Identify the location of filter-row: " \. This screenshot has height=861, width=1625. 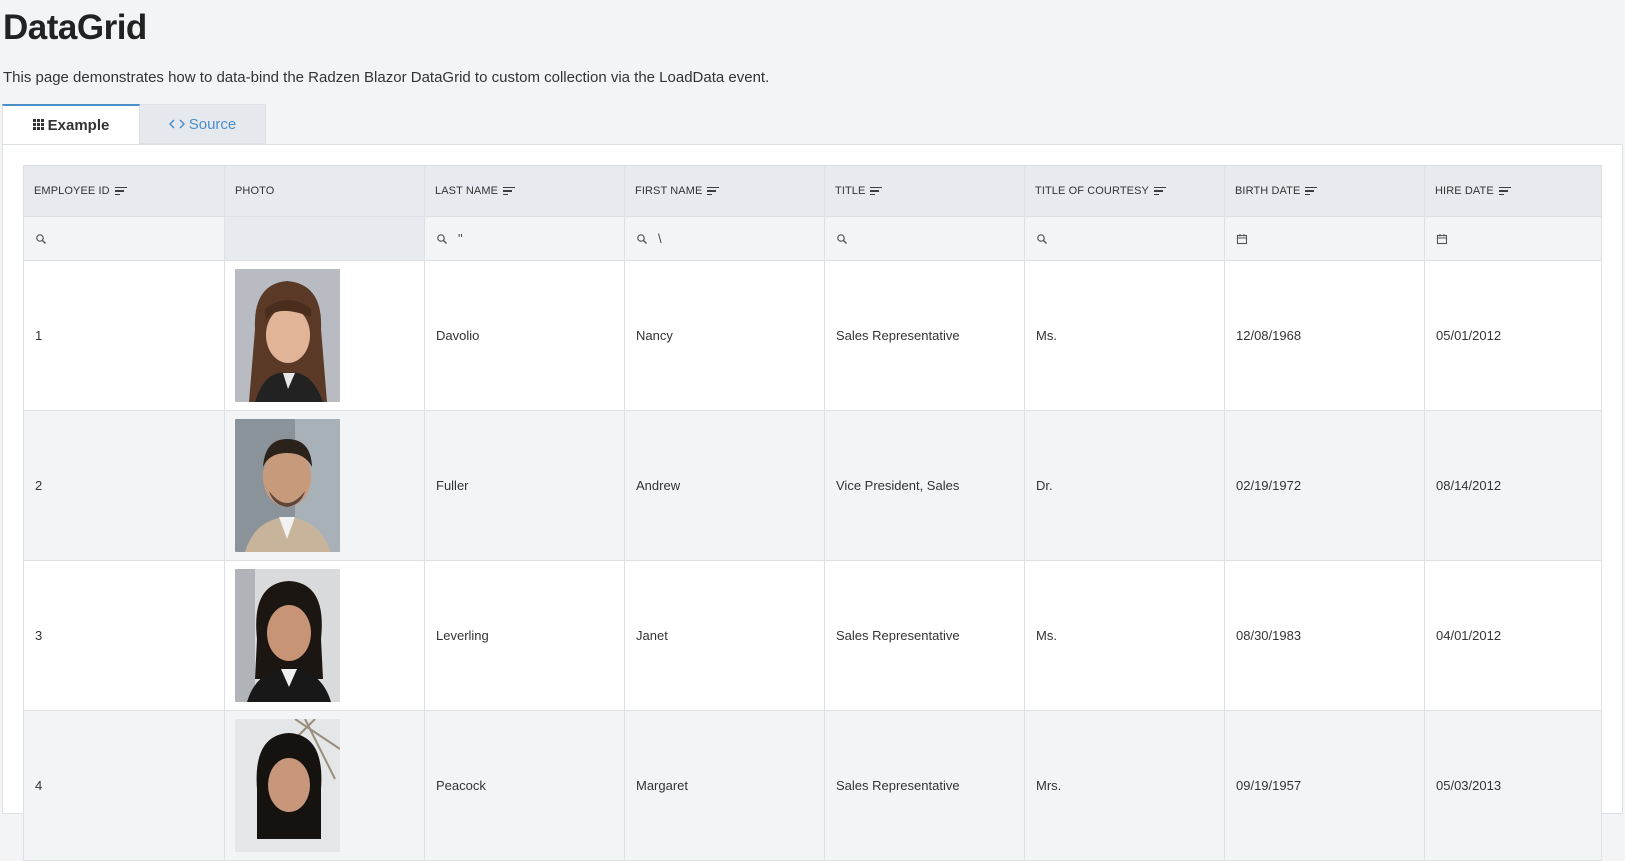
(812, 238).